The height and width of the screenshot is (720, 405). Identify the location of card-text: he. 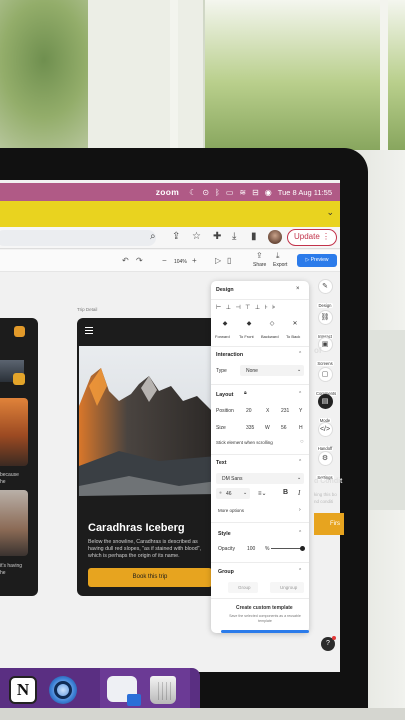
(3, 573).